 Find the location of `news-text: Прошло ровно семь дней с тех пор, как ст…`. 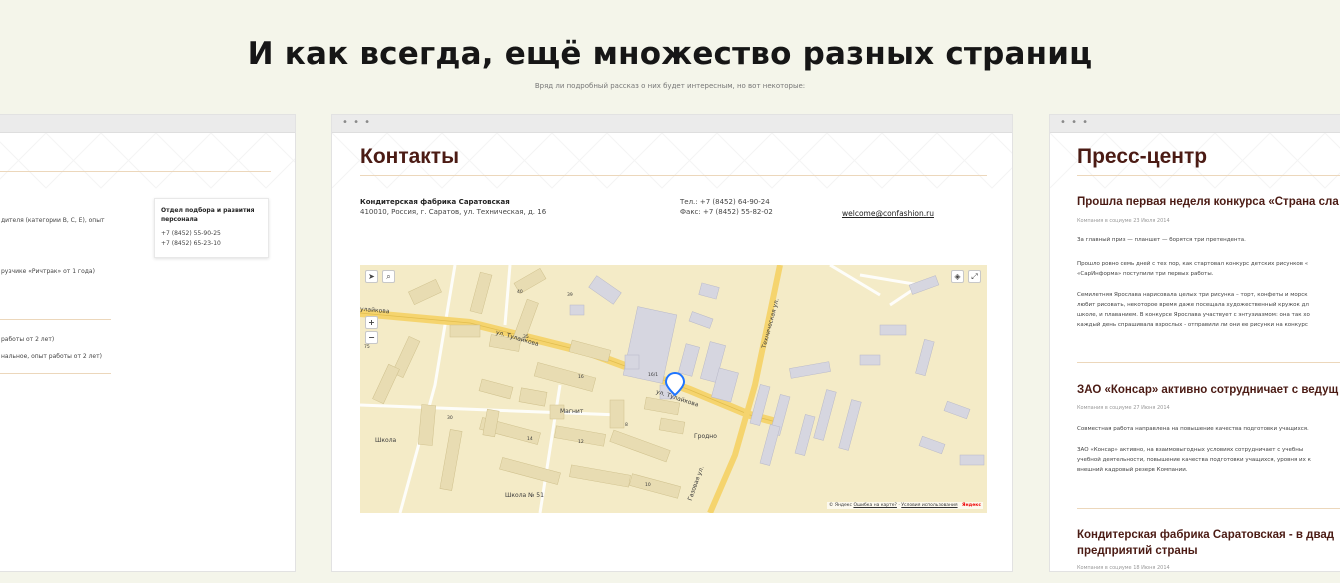

news-text: Прошло ровно семь дней с тех пор, как ст… is located at coordinates (1193, 264).